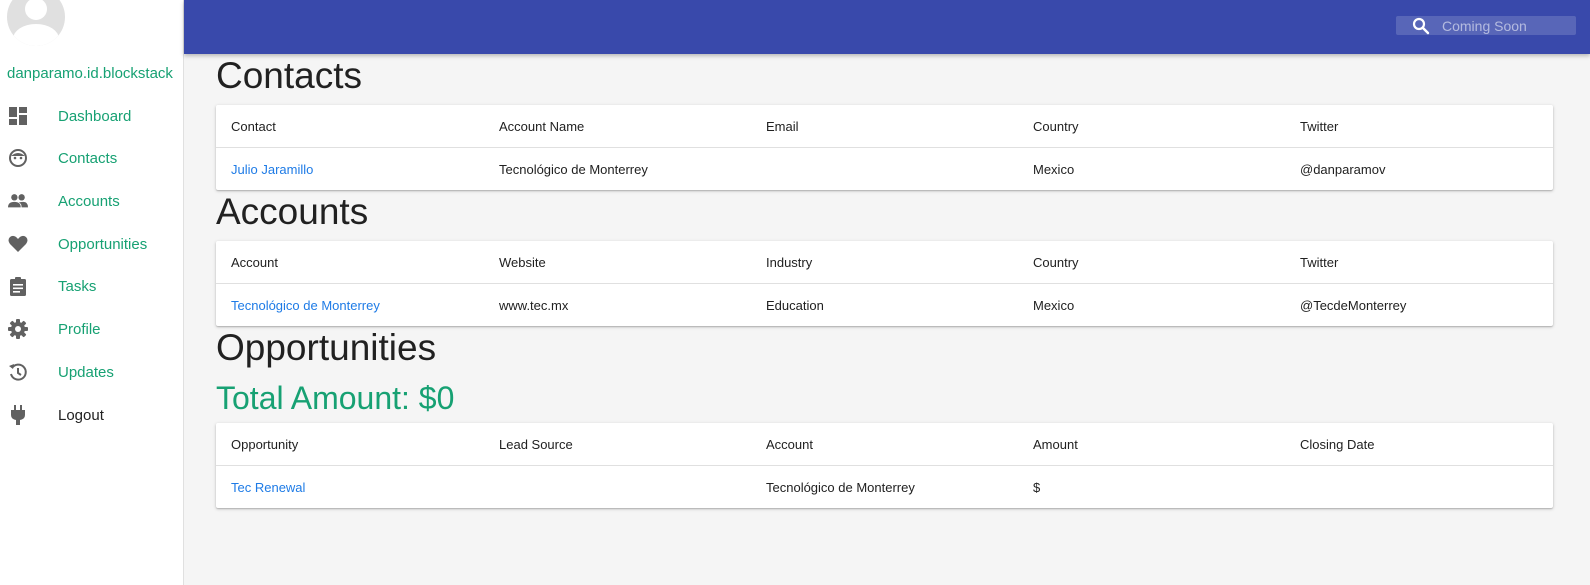 The image size is (1590, 585). What do you see at coordinates (88, 158) in the screenshot?
I see `sidebar-item-label: Contacts` at bounding box center [88, 158].